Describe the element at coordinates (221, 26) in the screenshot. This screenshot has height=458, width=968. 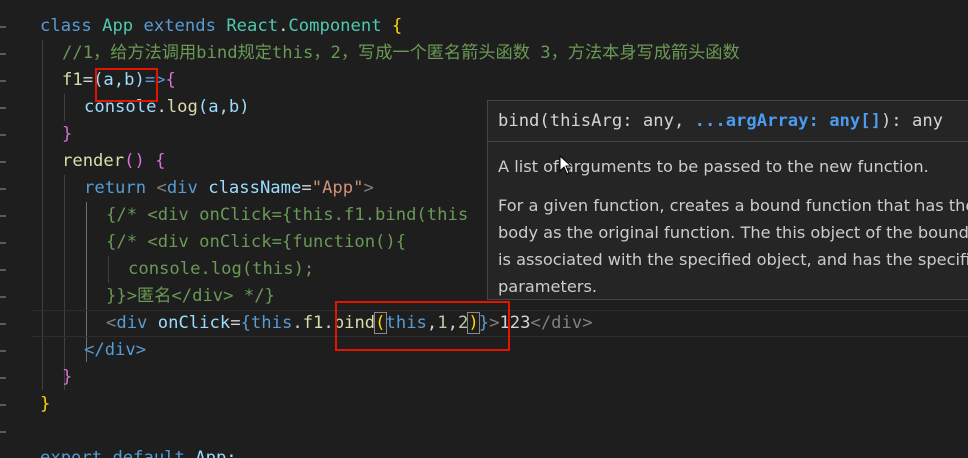
I see `code-line-1: class App extends React.Component {` at that location.